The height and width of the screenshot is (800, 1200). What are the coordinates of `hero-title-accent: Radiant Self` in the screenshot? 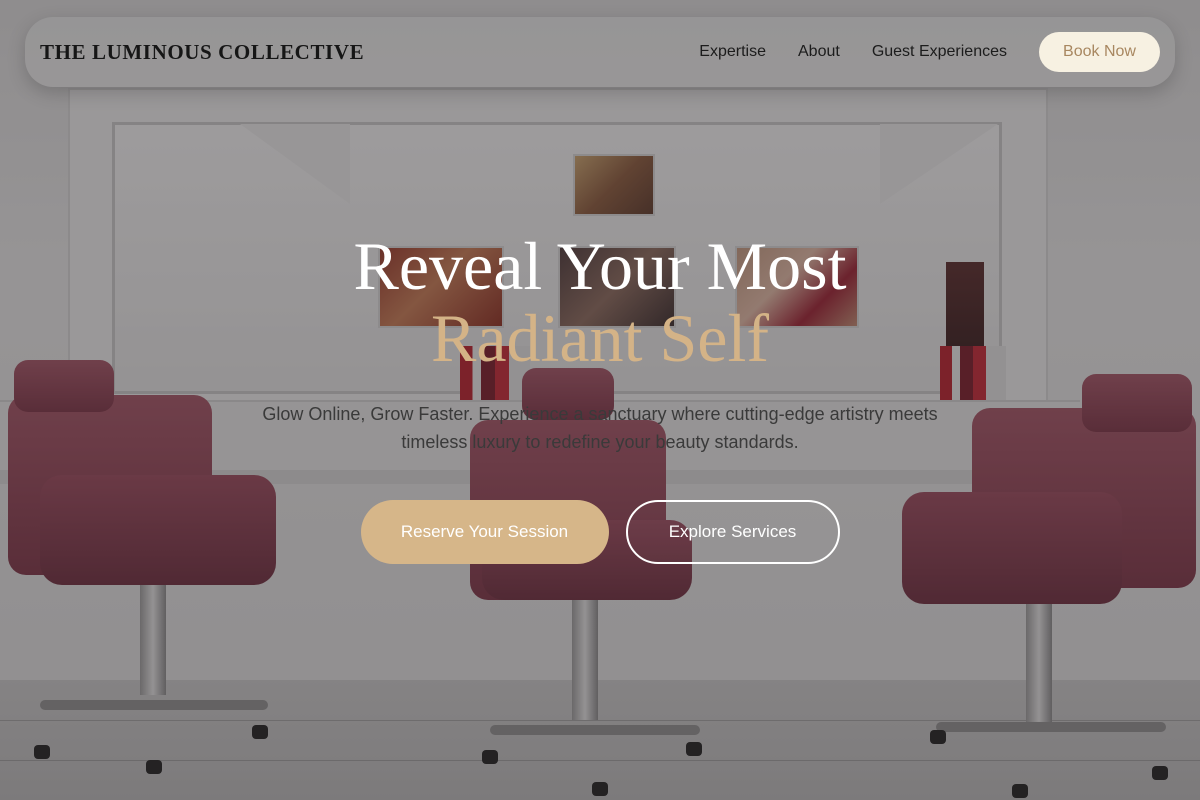 It's located at (600, 338).